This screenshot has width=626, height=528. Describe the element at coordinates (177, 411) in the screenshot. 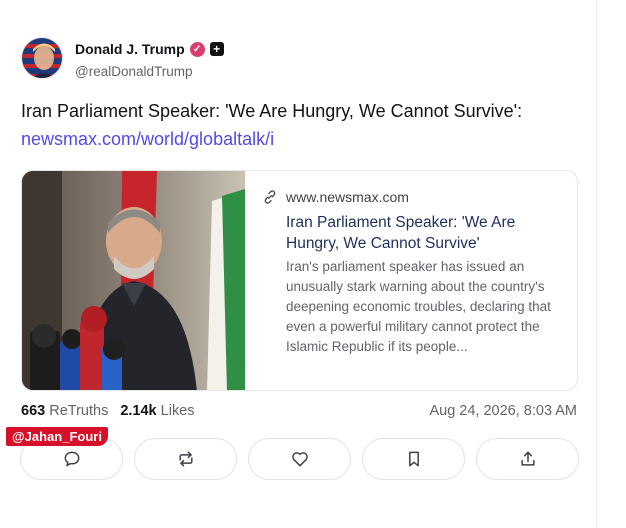

I see `likes-label: Likes` at that location.